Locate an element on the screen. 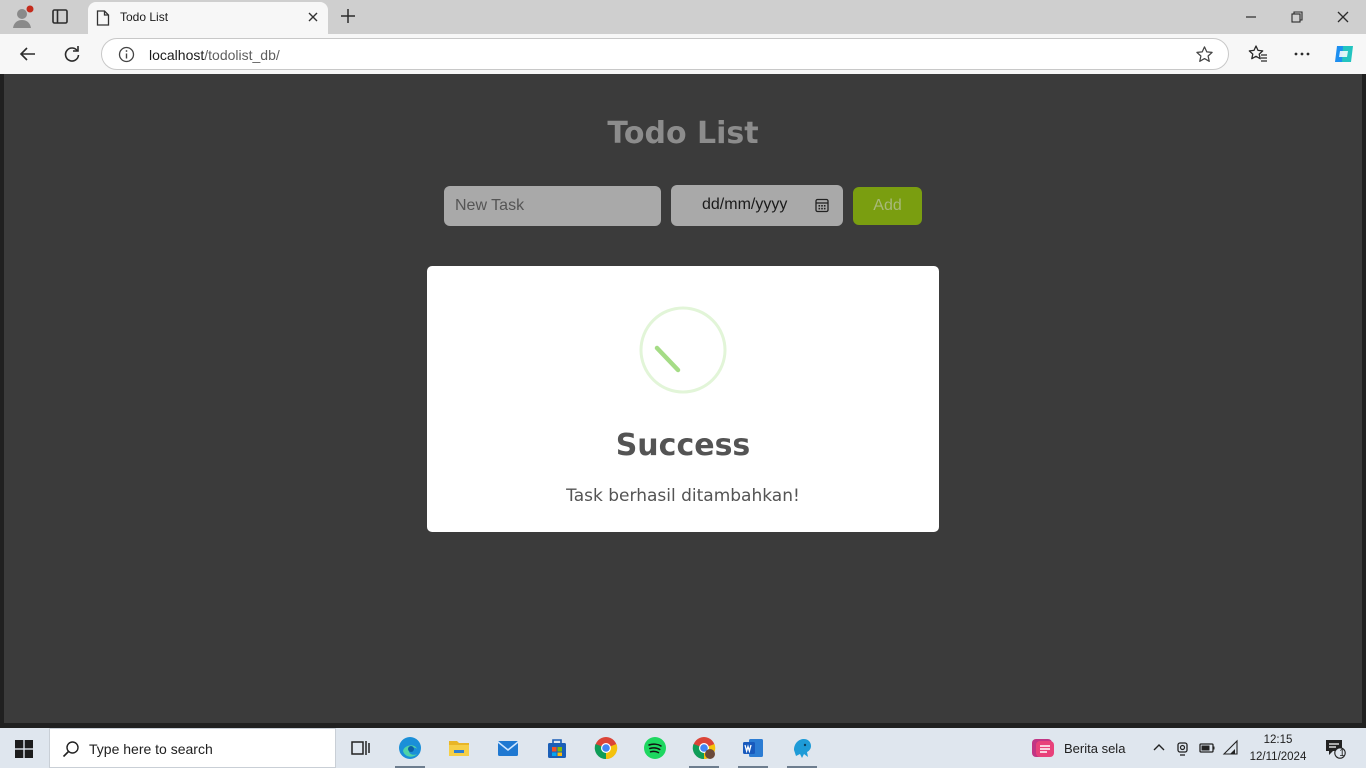 This screenshot has width=1366, height=768. taskbar-spotify is located at coordinates (655, 748).